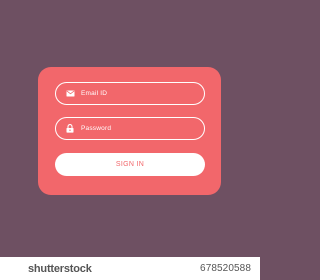  Describe the element at coordinates (94, 93) in the screenshot. I see `email-placeholder: Email ID` at that location.